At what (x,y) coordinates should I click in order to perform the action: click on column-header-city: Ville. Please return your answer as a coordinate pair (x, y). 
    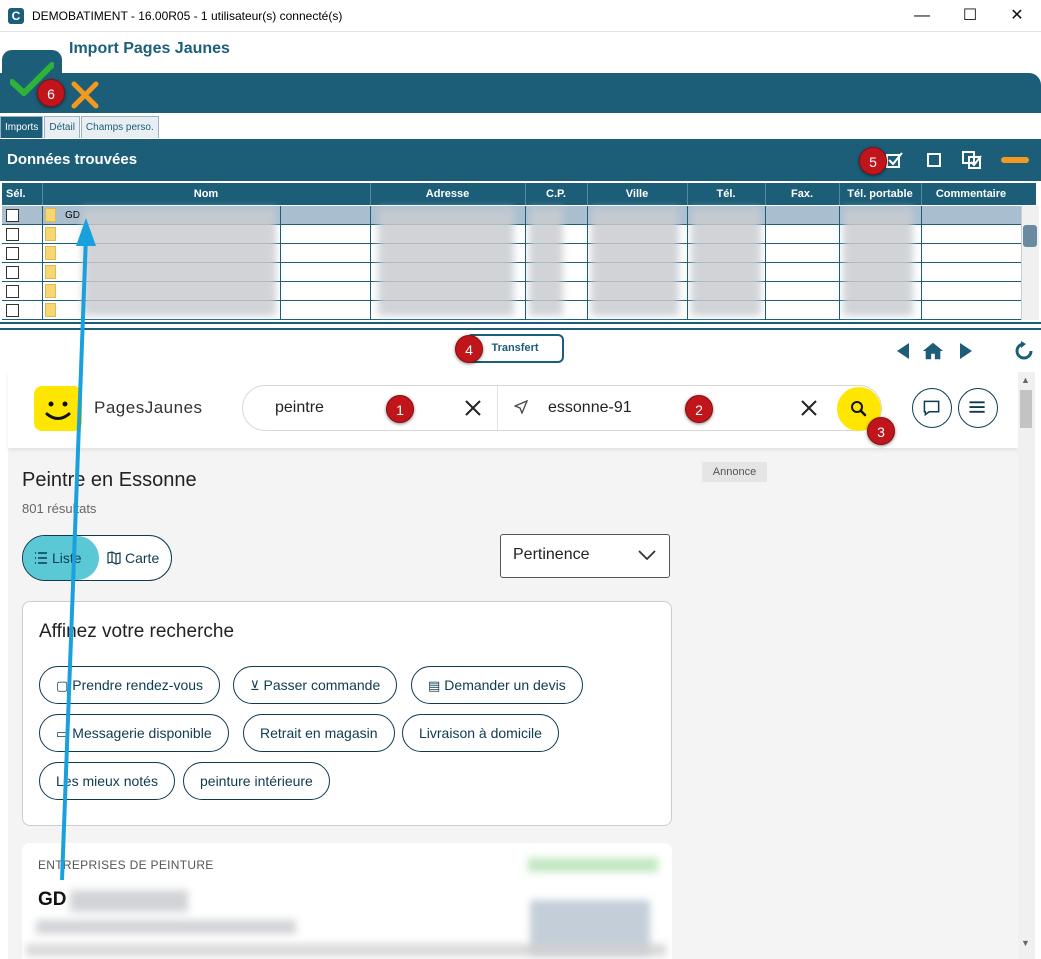
    Looking at the image, I should click on (637, 194).